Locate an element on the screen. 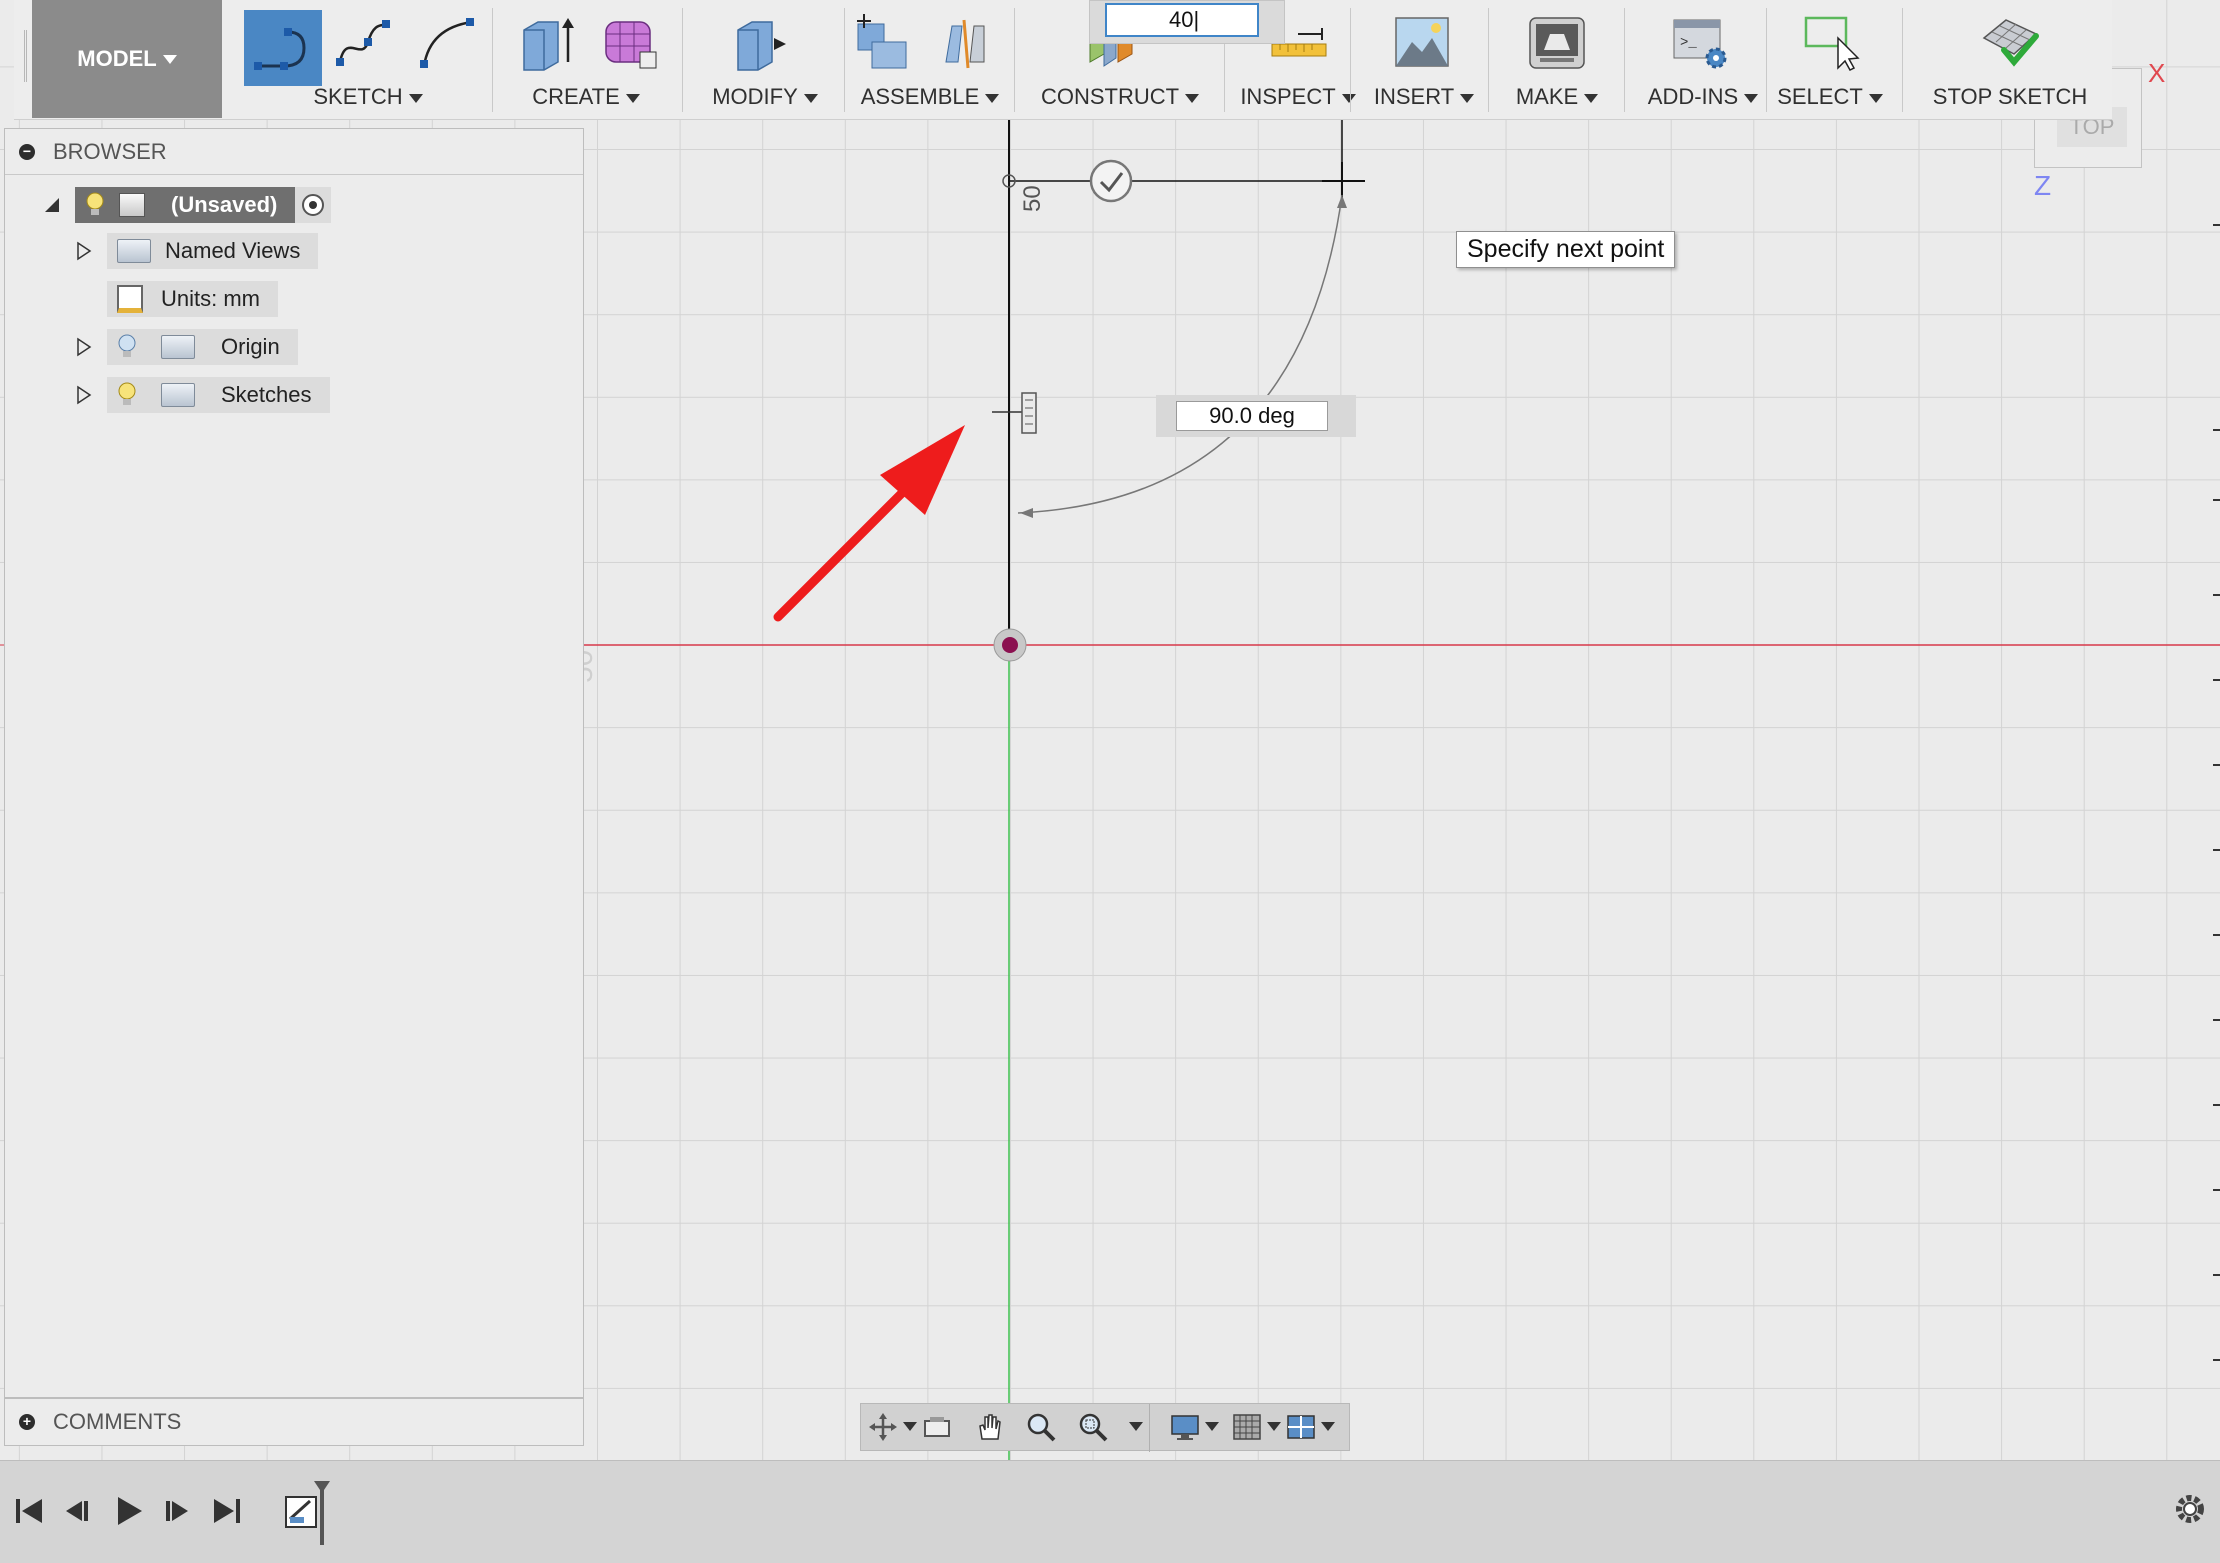  viewports-icon is located at coordinates (1301, 1427).